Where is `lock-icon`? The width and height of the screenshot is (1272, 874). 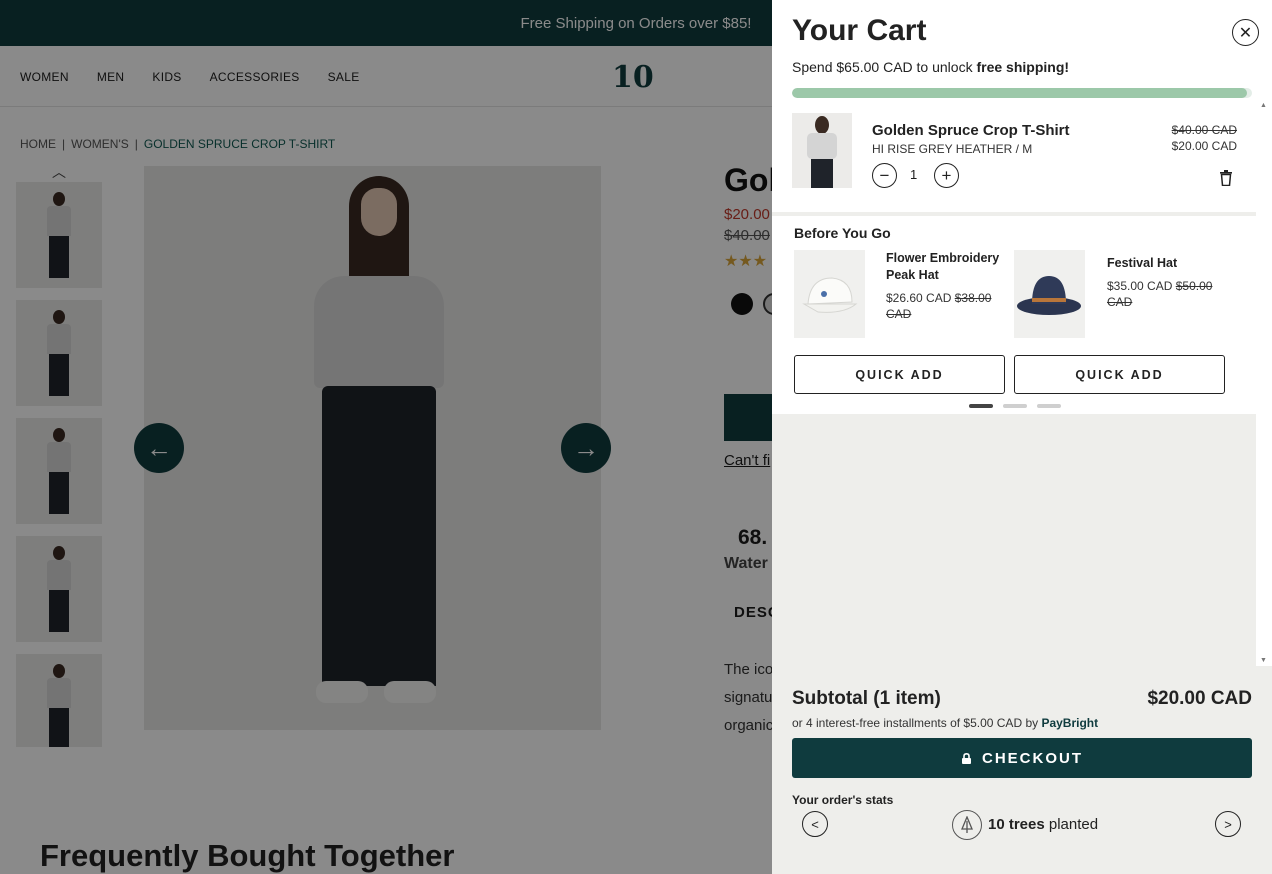 lock-icon is located at coordinates (966, 758).